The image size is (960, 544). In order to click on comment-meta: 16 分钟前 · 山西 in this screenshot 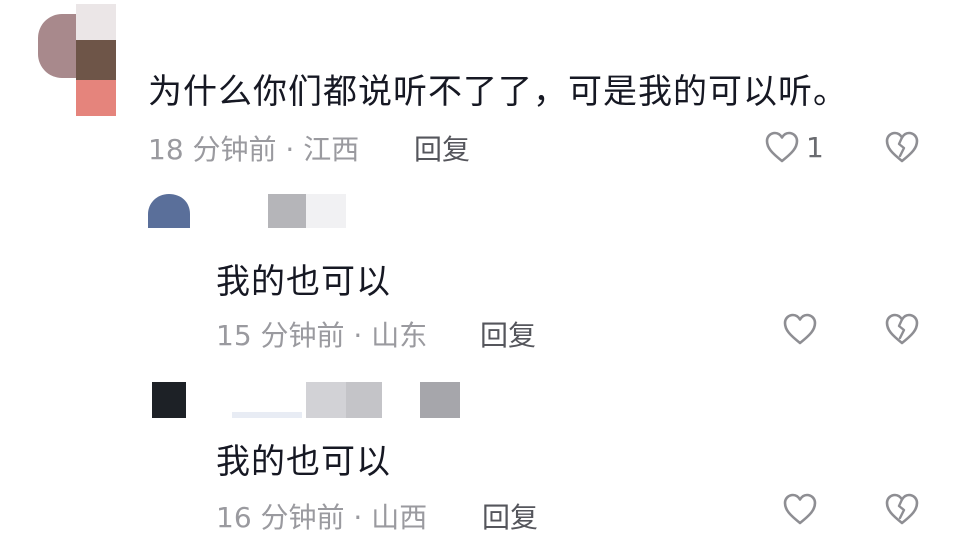, I will do `click(322, 517)`.